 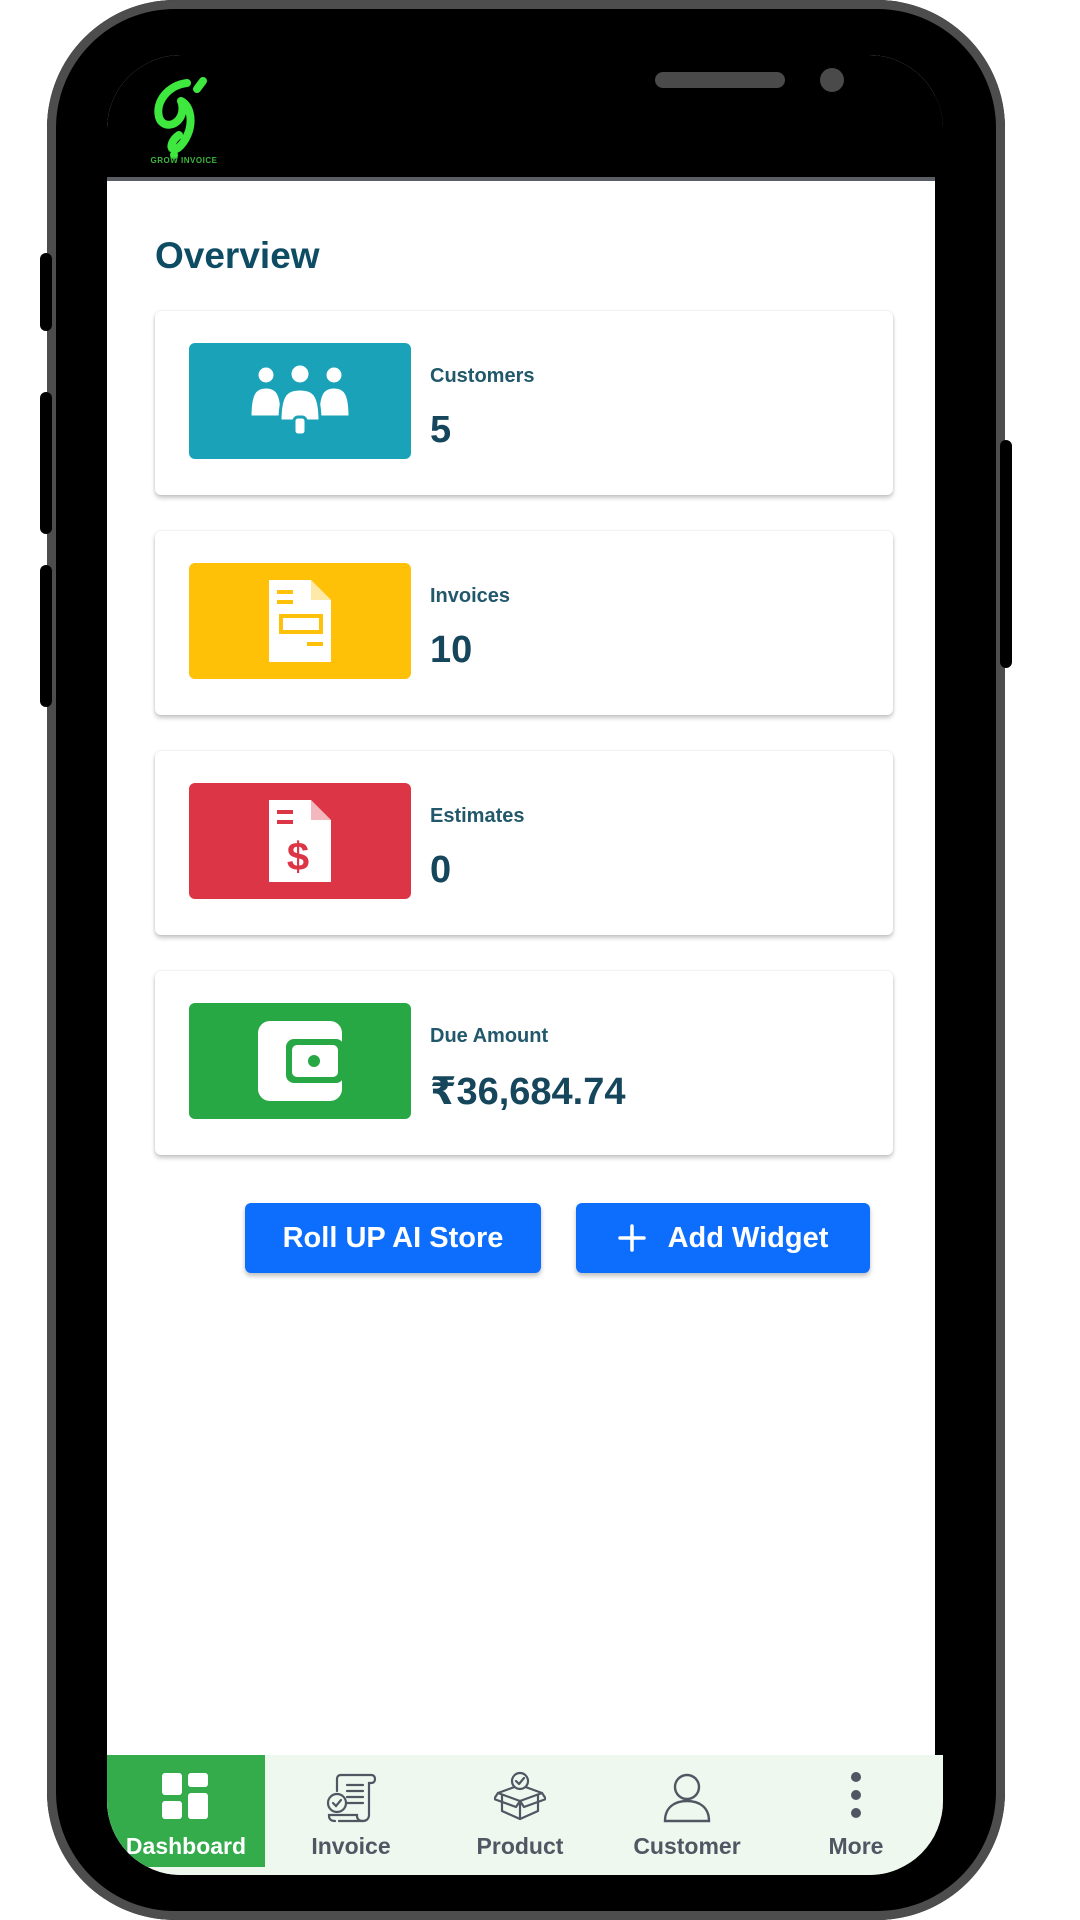 I want to click on header-divider, so click(x=525, y=179).